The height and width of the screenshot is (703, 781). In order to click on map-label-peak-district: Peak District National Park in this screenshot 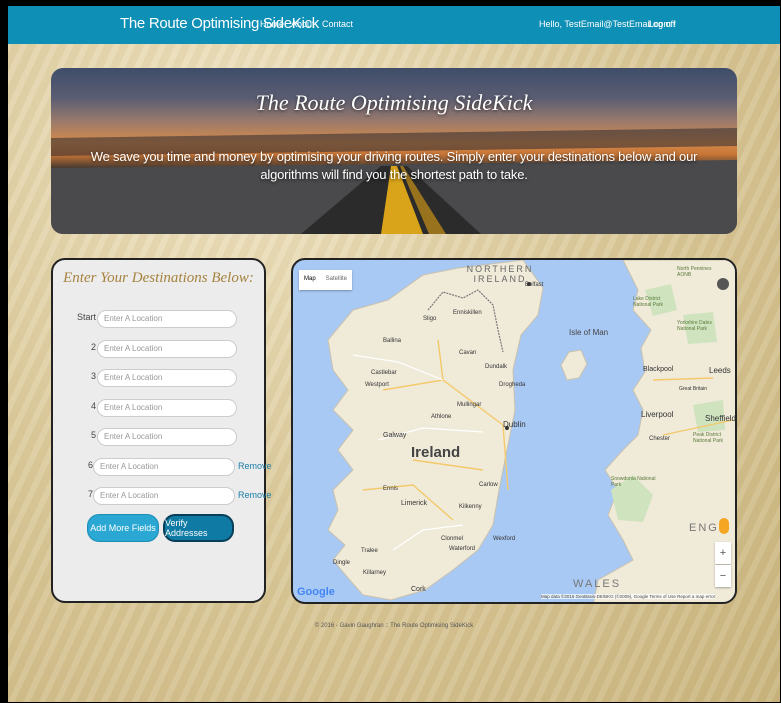, I will do `click(708, 438)`.